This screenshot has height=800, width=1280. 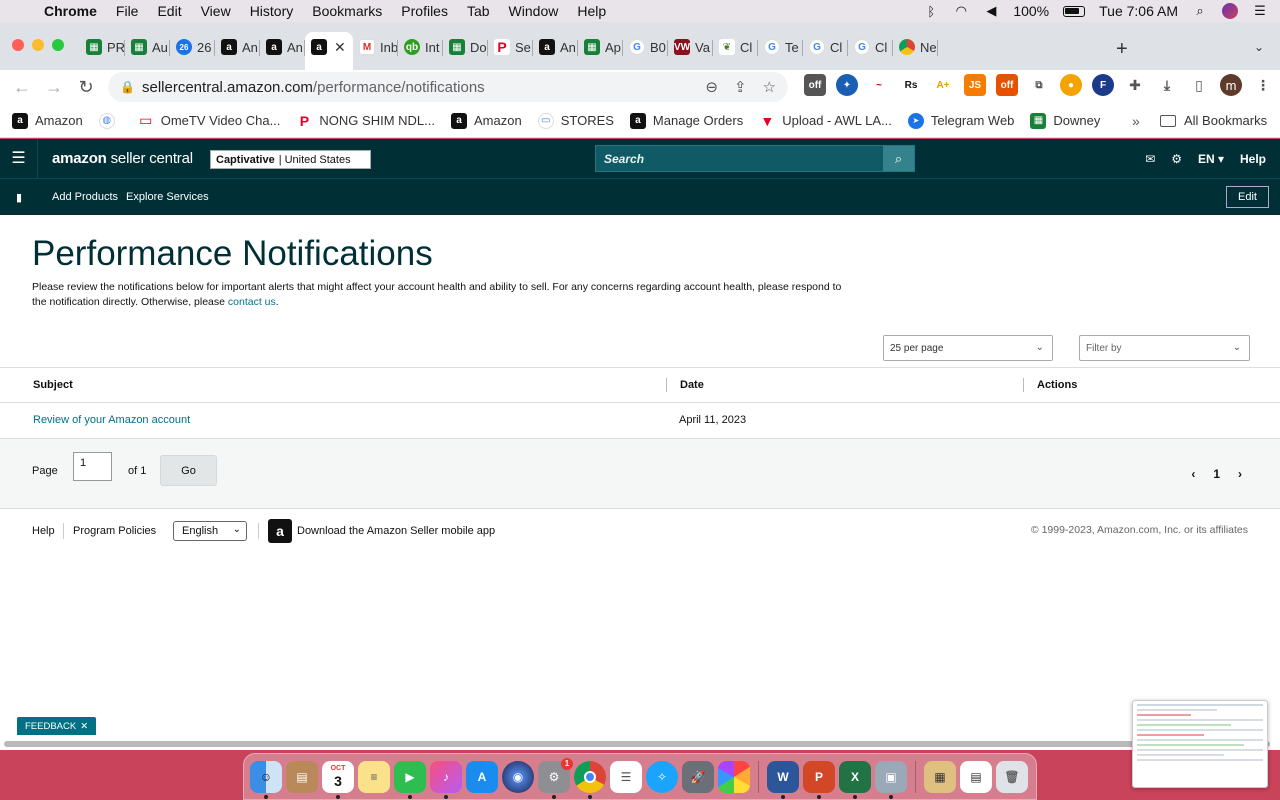 I want to click on spotlight-search-icon: ⌕, so click(x=1200, y=10).